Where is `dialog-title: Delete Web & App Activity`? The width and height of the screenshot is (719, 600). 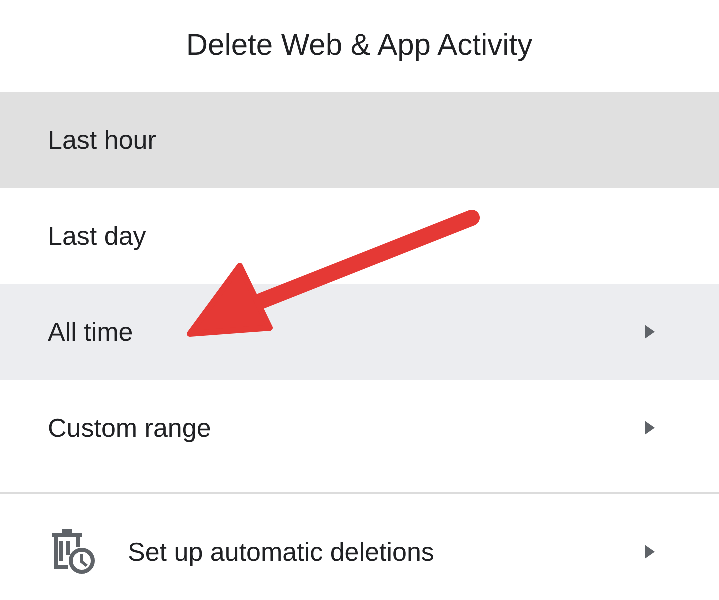
dialog-title: Delete Web & App Activity is located at coordinates (359, 46).